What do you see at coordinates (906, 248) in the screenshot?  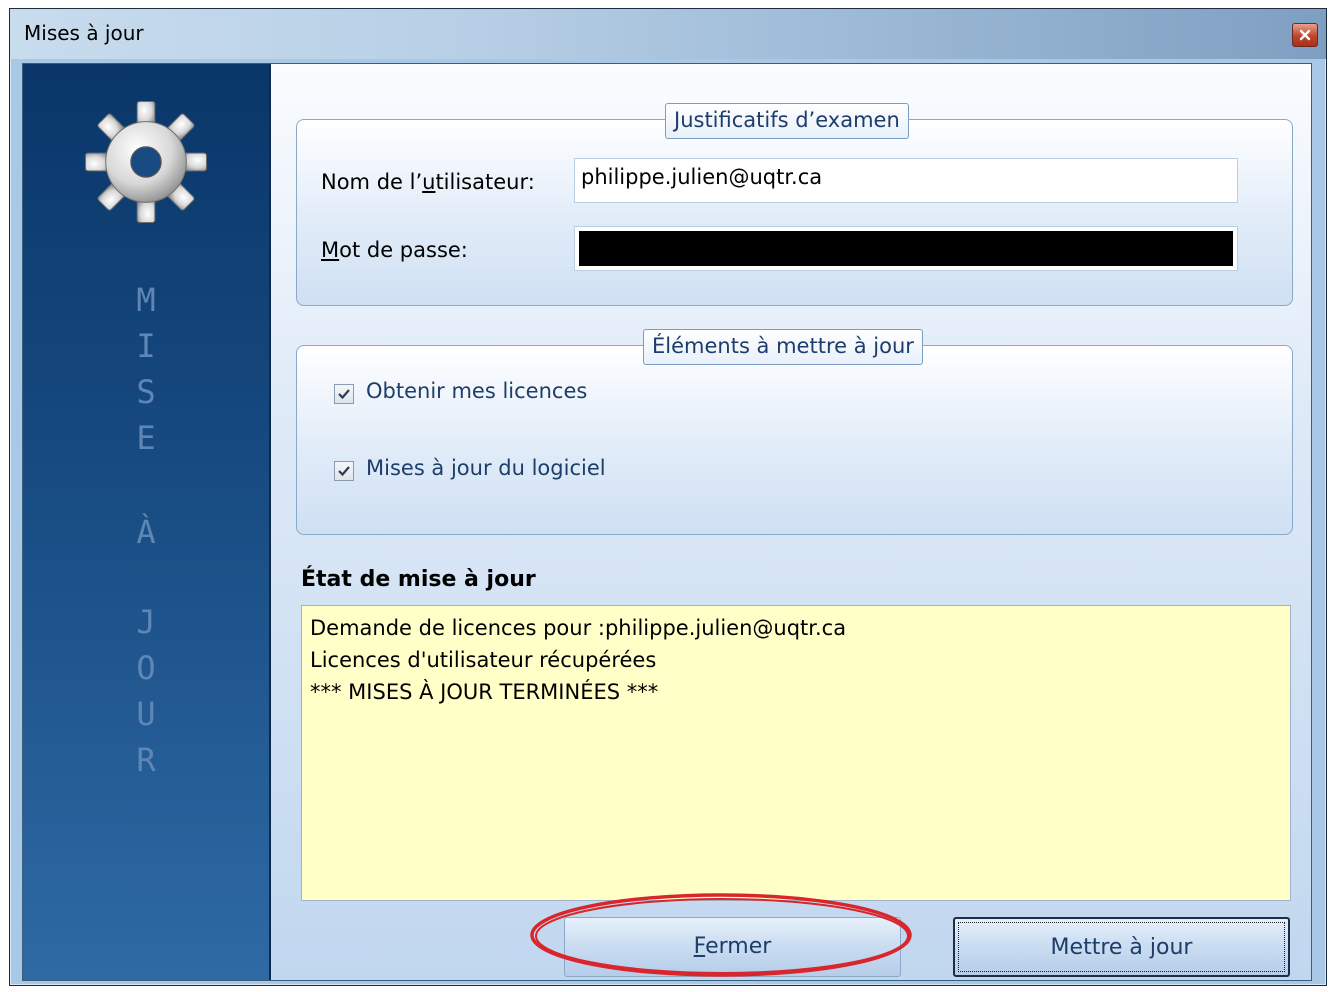 I see `password-input` at bounding box center [906, 248].